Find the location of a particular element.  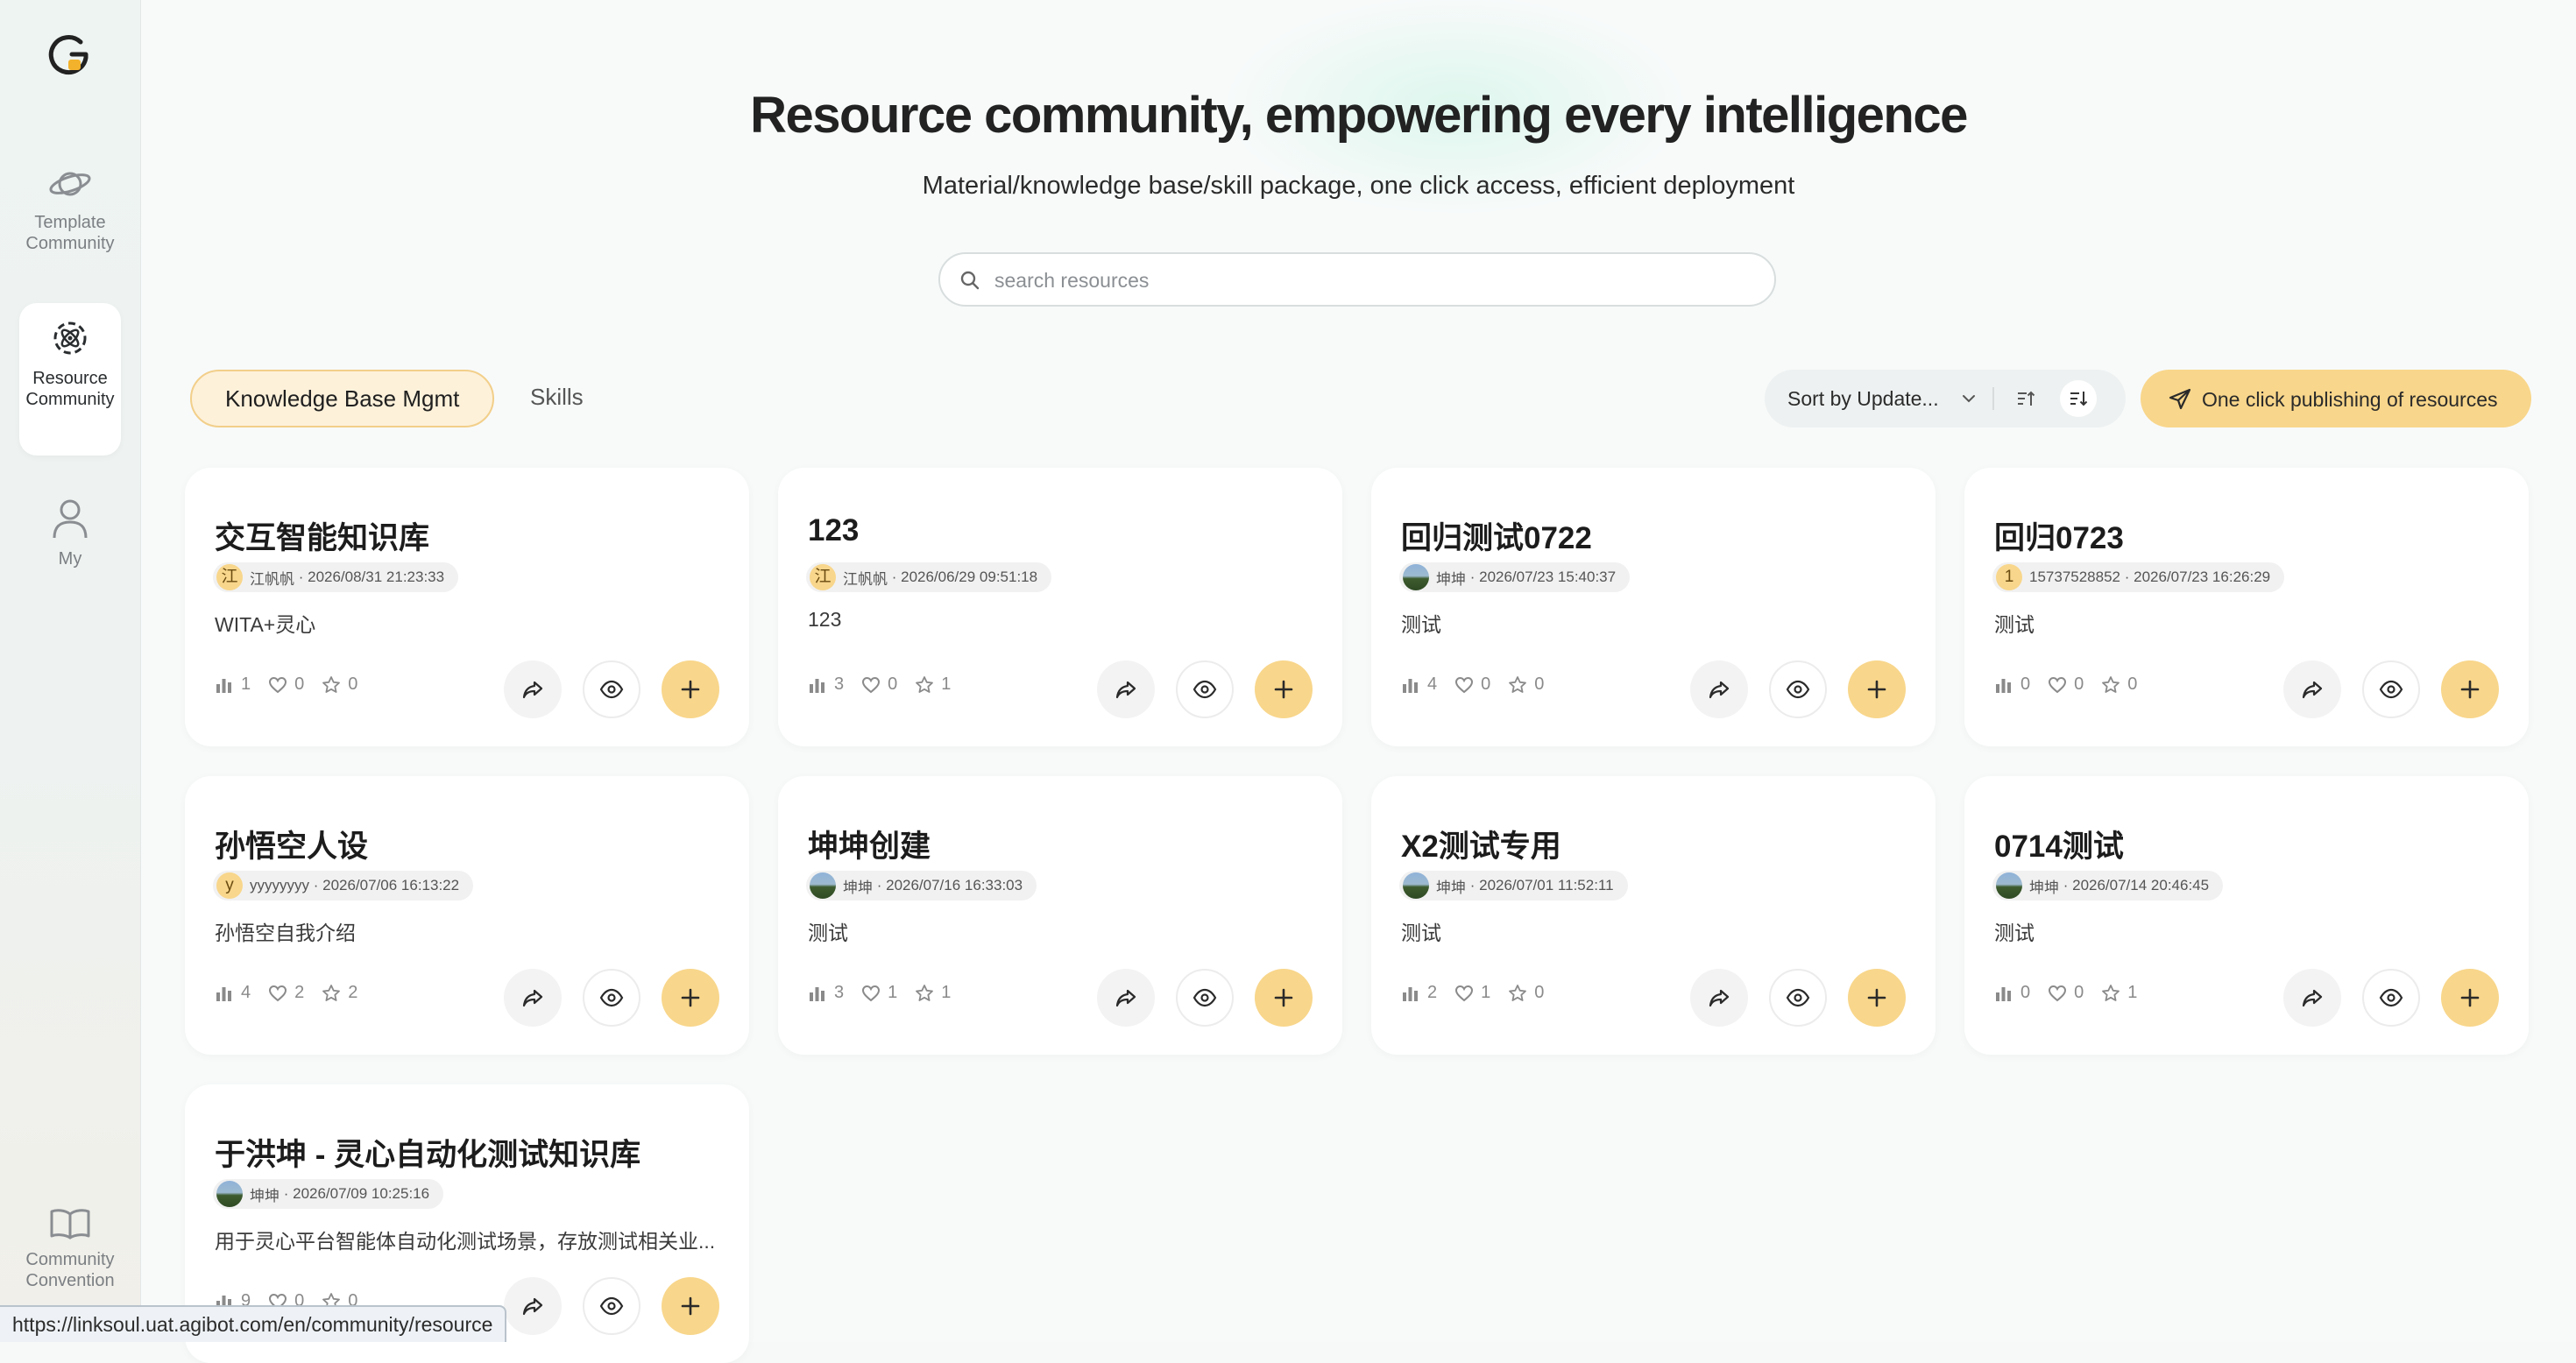

like-count: 1 is located at coordinates (1472, 993).